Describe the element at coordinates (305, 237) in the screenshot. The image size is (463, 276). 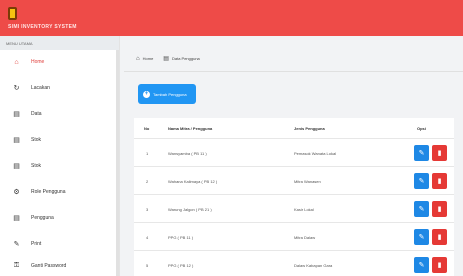
I see `row-type: Mitra Dalaw` at that location.